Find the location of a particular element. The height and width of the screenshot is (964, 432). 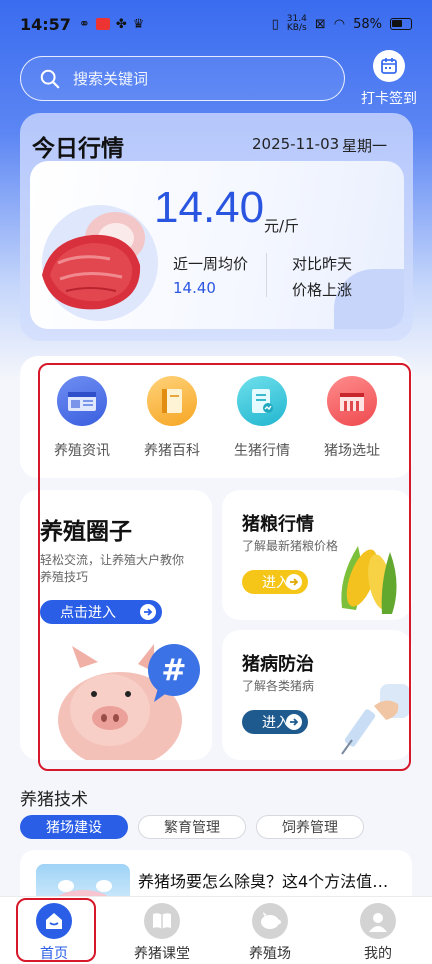

vibrate-icon: ▯ is located at coordinates (275, 24).